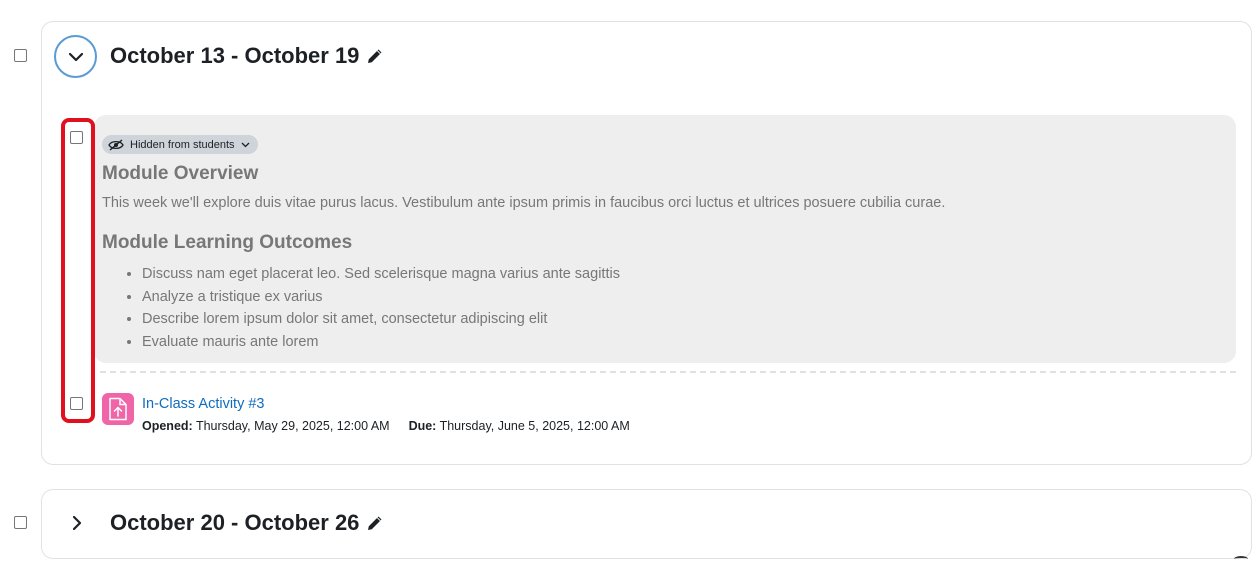  I want to click on hidden-from-students-badge: Hidden from students, so click(180, 144).